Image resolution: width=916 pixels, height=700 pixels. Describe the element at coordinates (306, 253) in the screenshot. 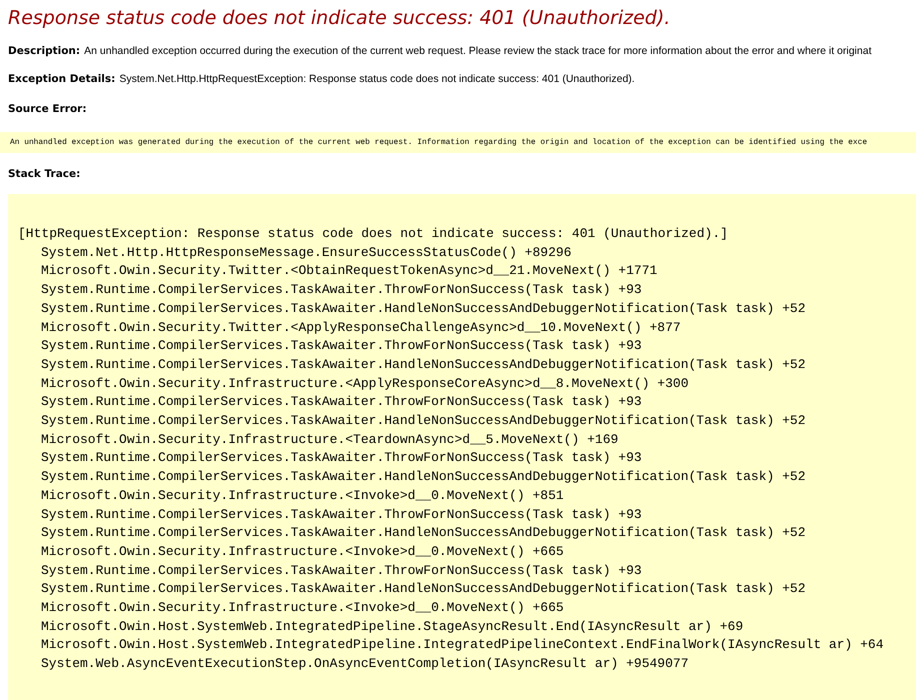

I see `stack-frame: System.Net.Http.HttpResponseMessage.EnsureSuccessStatusCode() +89296` at that location.